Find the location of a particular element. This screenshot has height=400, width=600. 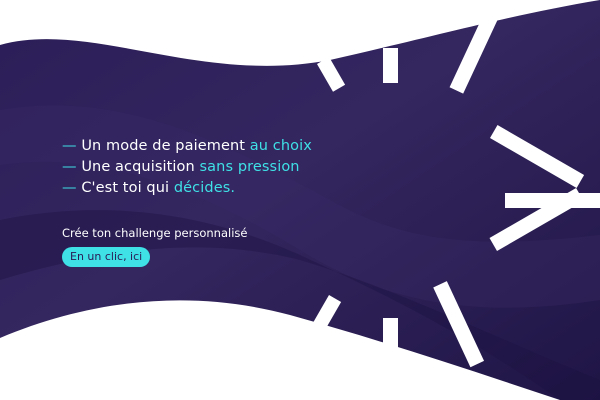

bullet-payment: — Un mode de paiement au choix is located at coordinates (222, 146).